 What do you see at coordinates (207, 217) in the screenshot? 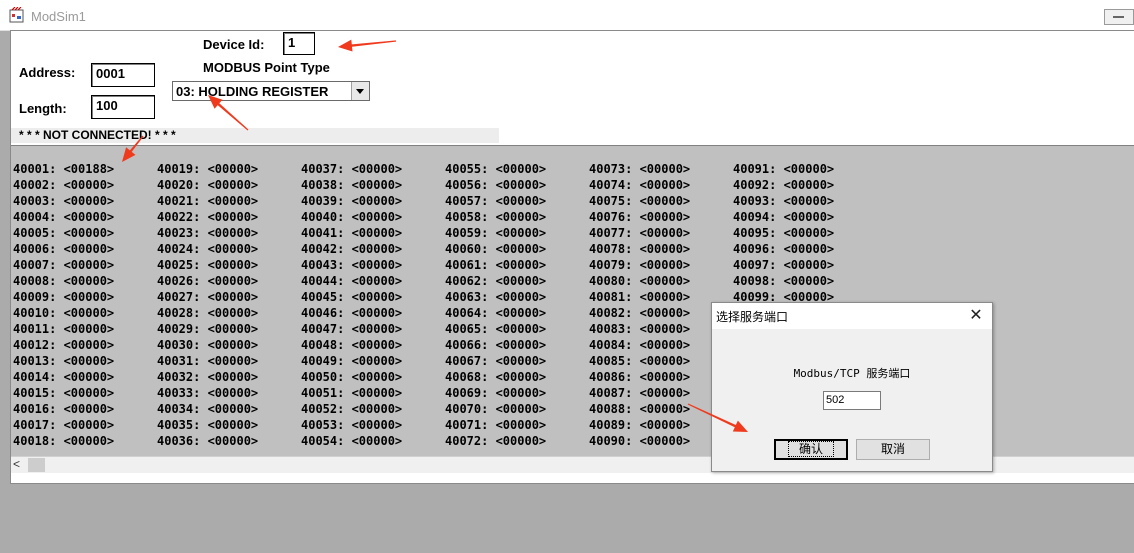
I see `register-cell: 40022: <00000>` at bounding box center [207, 217].